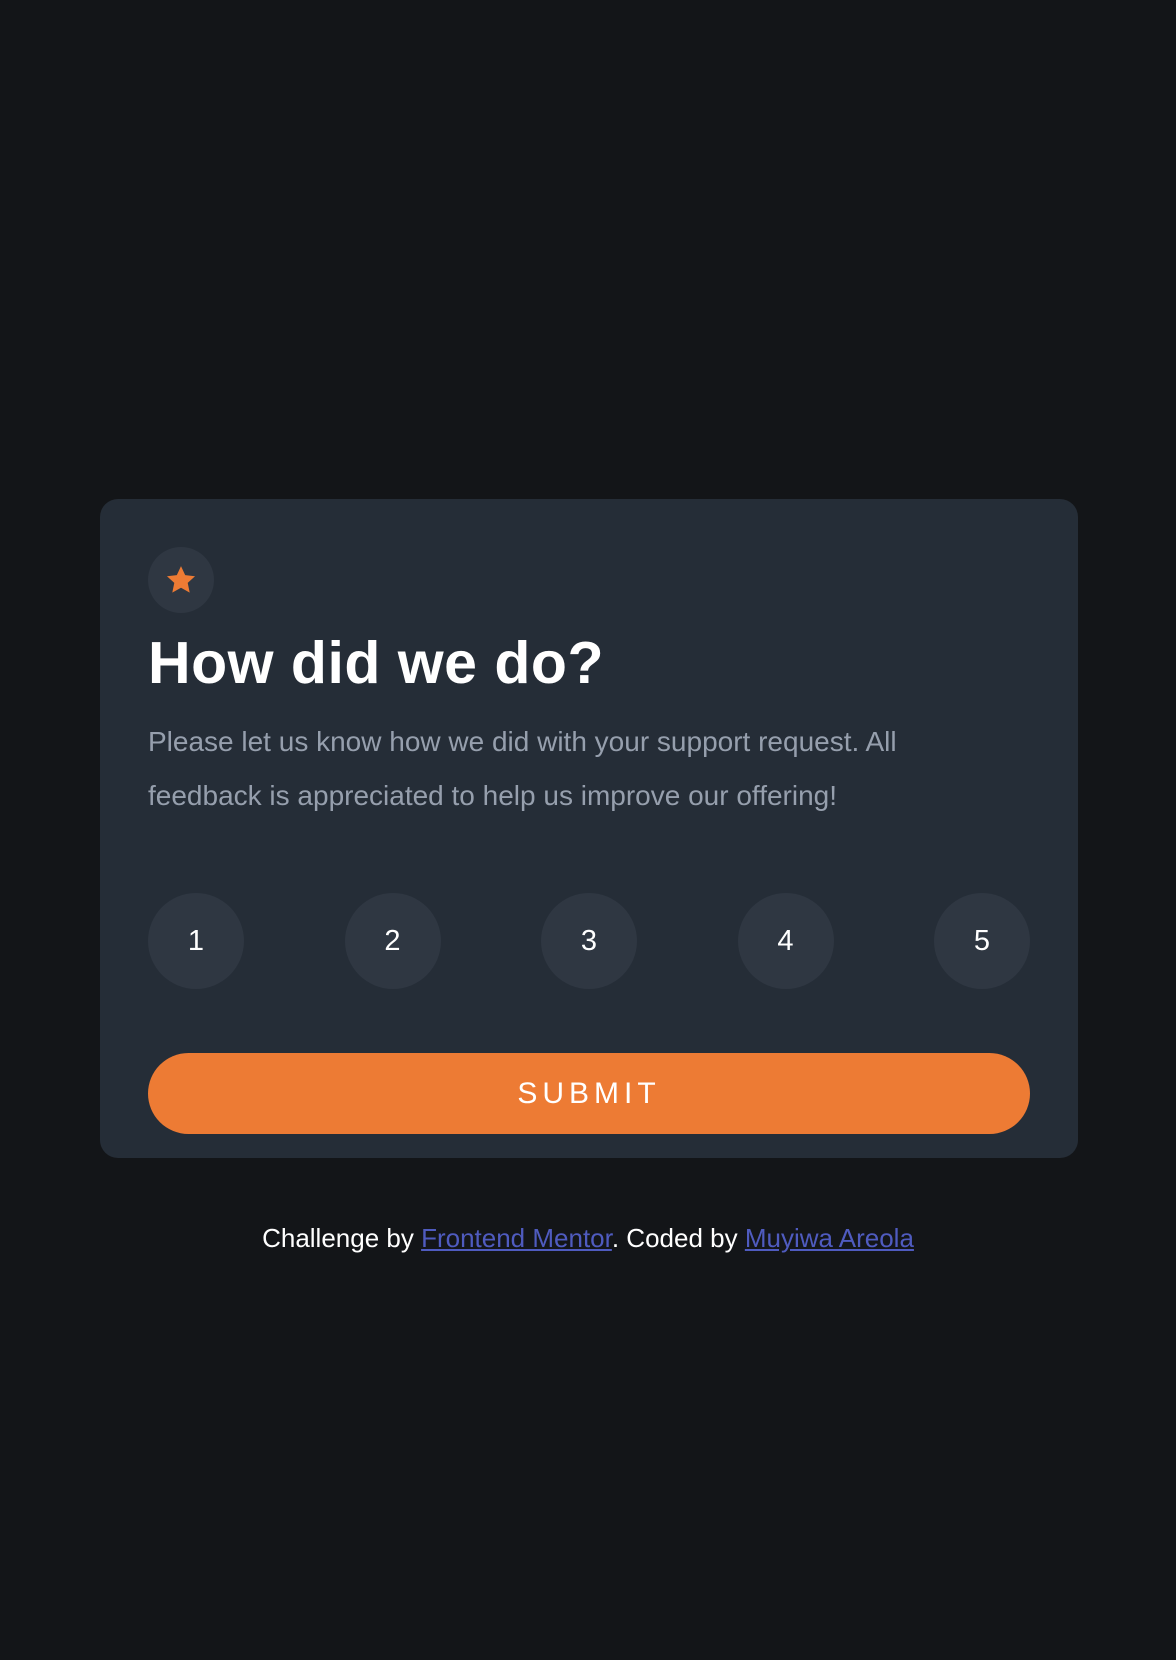  I want to click on star-icon, so click(181, 579).